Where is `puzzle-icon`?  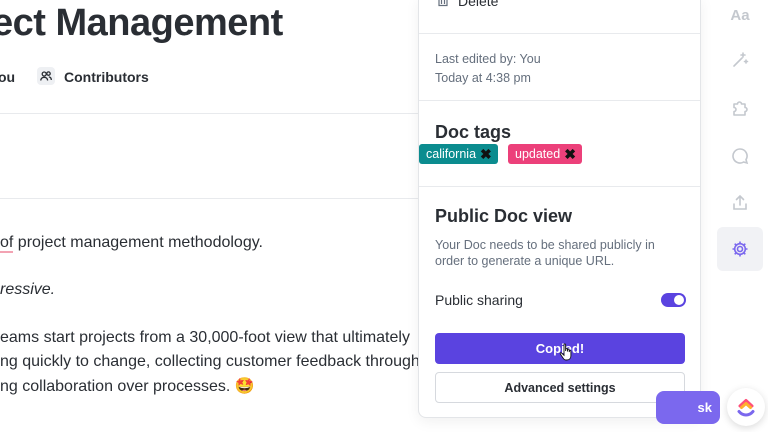
puzzle-icon is located at coordinates (740, 108).